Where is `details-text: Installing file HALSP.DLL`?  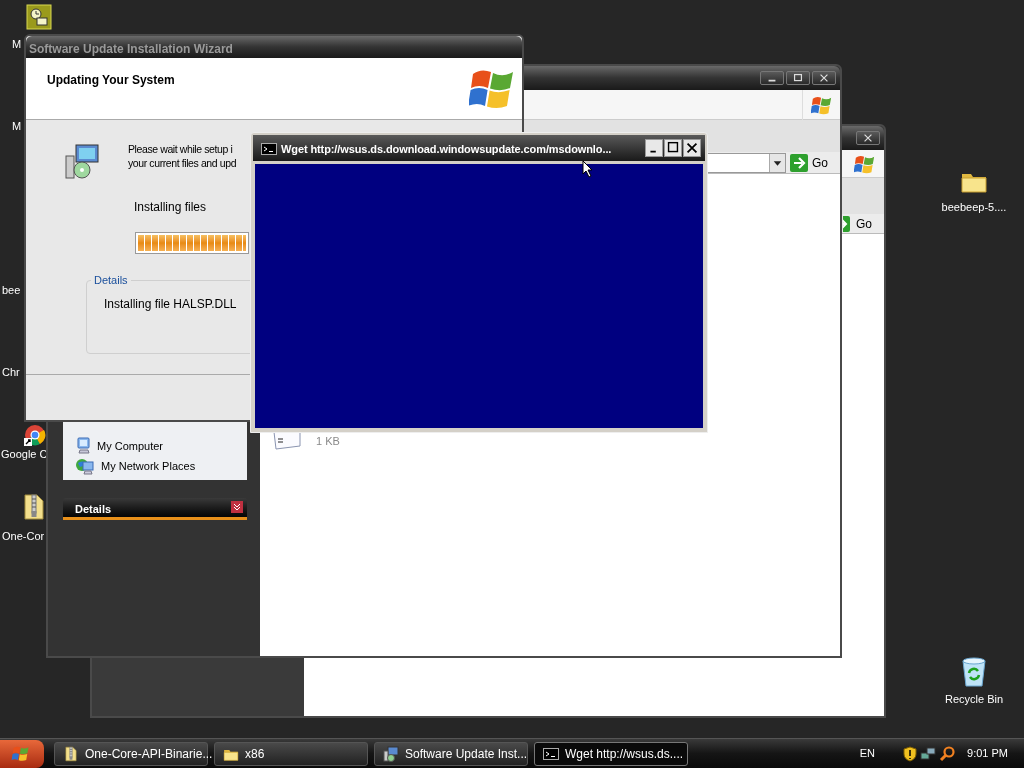 details-text: Installing file HALSP.DLL is located at coordinates (170, 304).